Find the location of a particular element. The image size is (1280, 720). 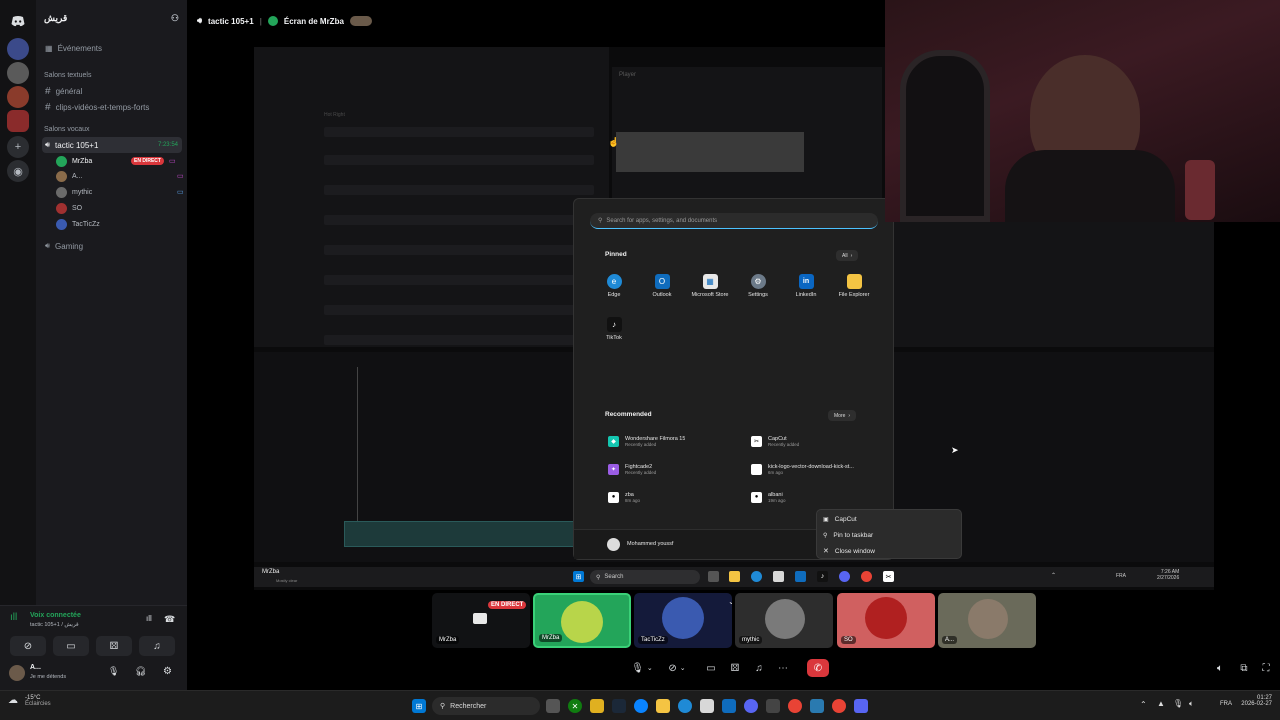

taskbar-context-menu: ▣ CapCut ⚲ Pin to taskbar ✕ Close window is located at coordinates (889, 534).